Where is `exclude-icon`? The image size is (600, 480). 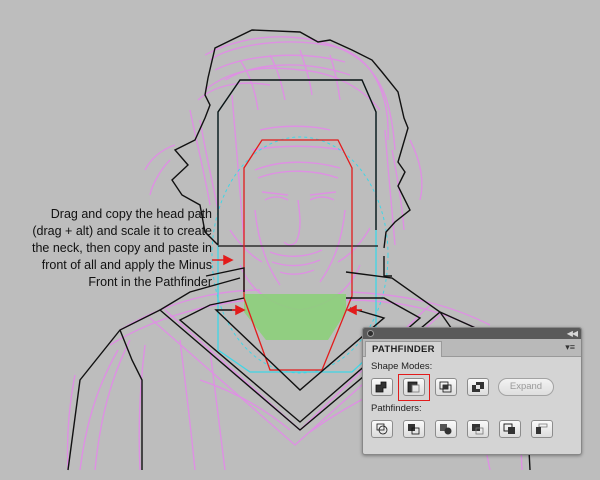
exclude-icon is located at coordinates (478, 387).